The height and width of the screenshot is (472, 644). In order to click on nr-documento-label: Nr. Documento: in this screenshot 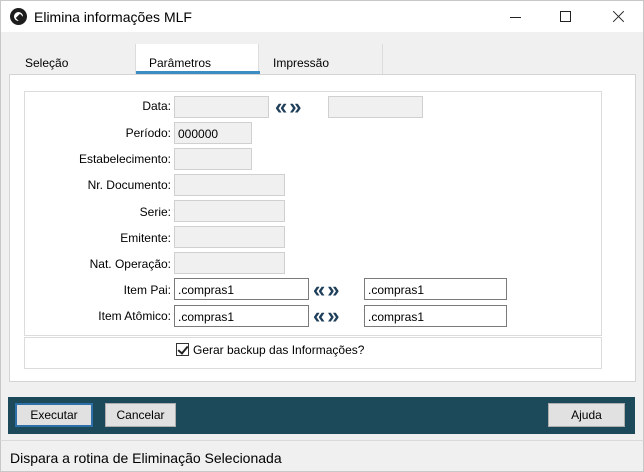, I will do `click(129, 185)`.